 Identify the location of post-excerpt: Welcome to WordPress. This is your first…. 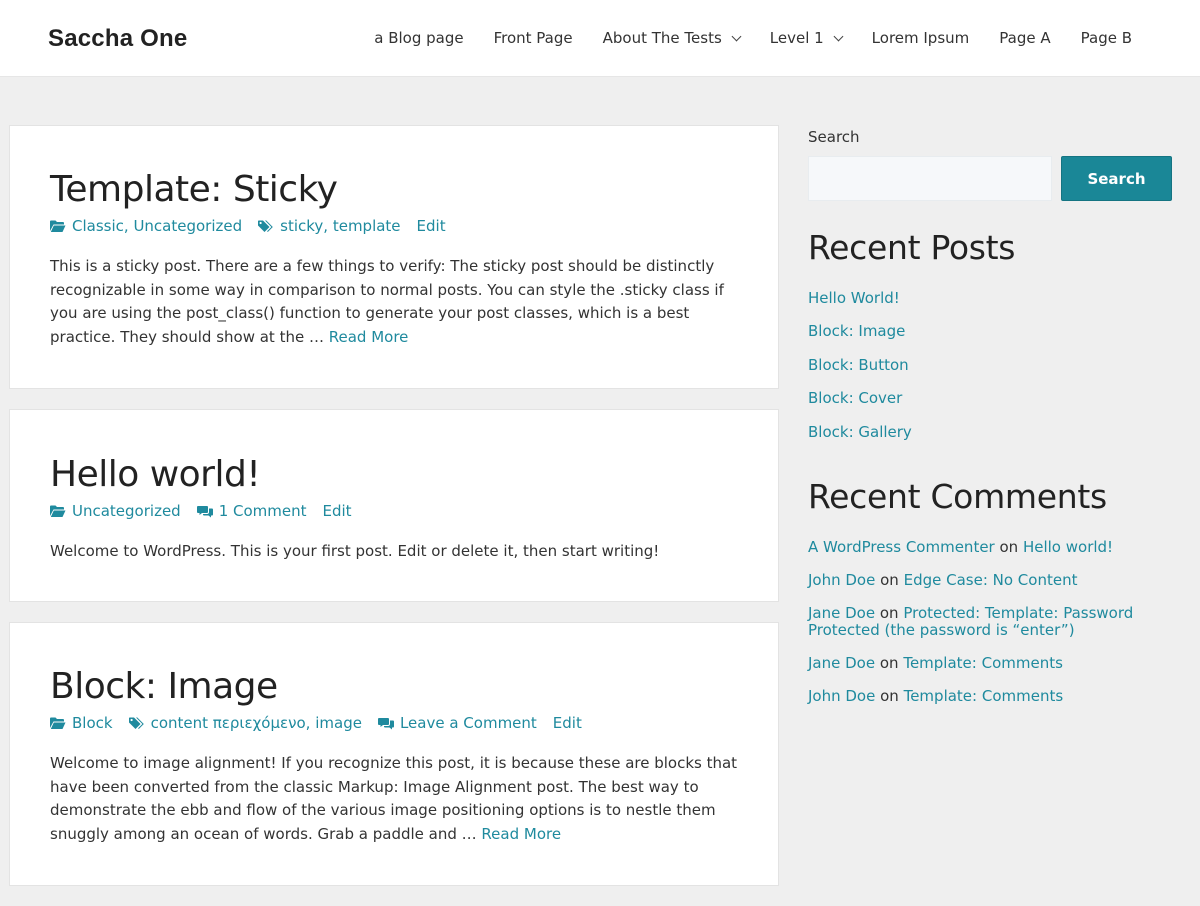
(355, 551).